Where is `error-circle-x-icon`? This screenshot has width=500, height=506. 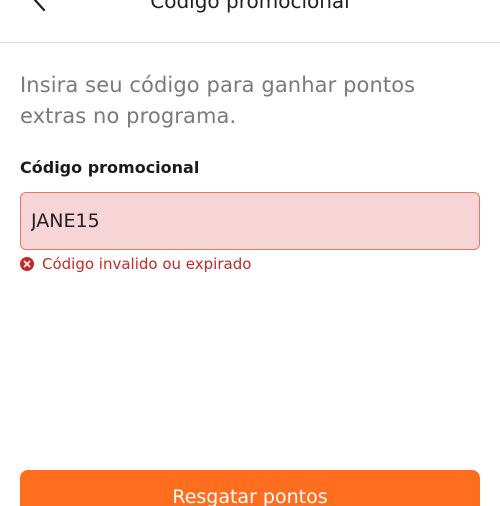 error-circle-x-icon is located at coordinates (27, 264).